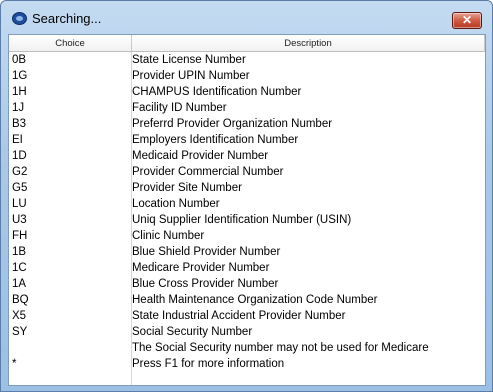  What do you see at coordinates (19, 60) in the screenshot?
I see `choice-cell: 0B` at bounding box center [19, 60].